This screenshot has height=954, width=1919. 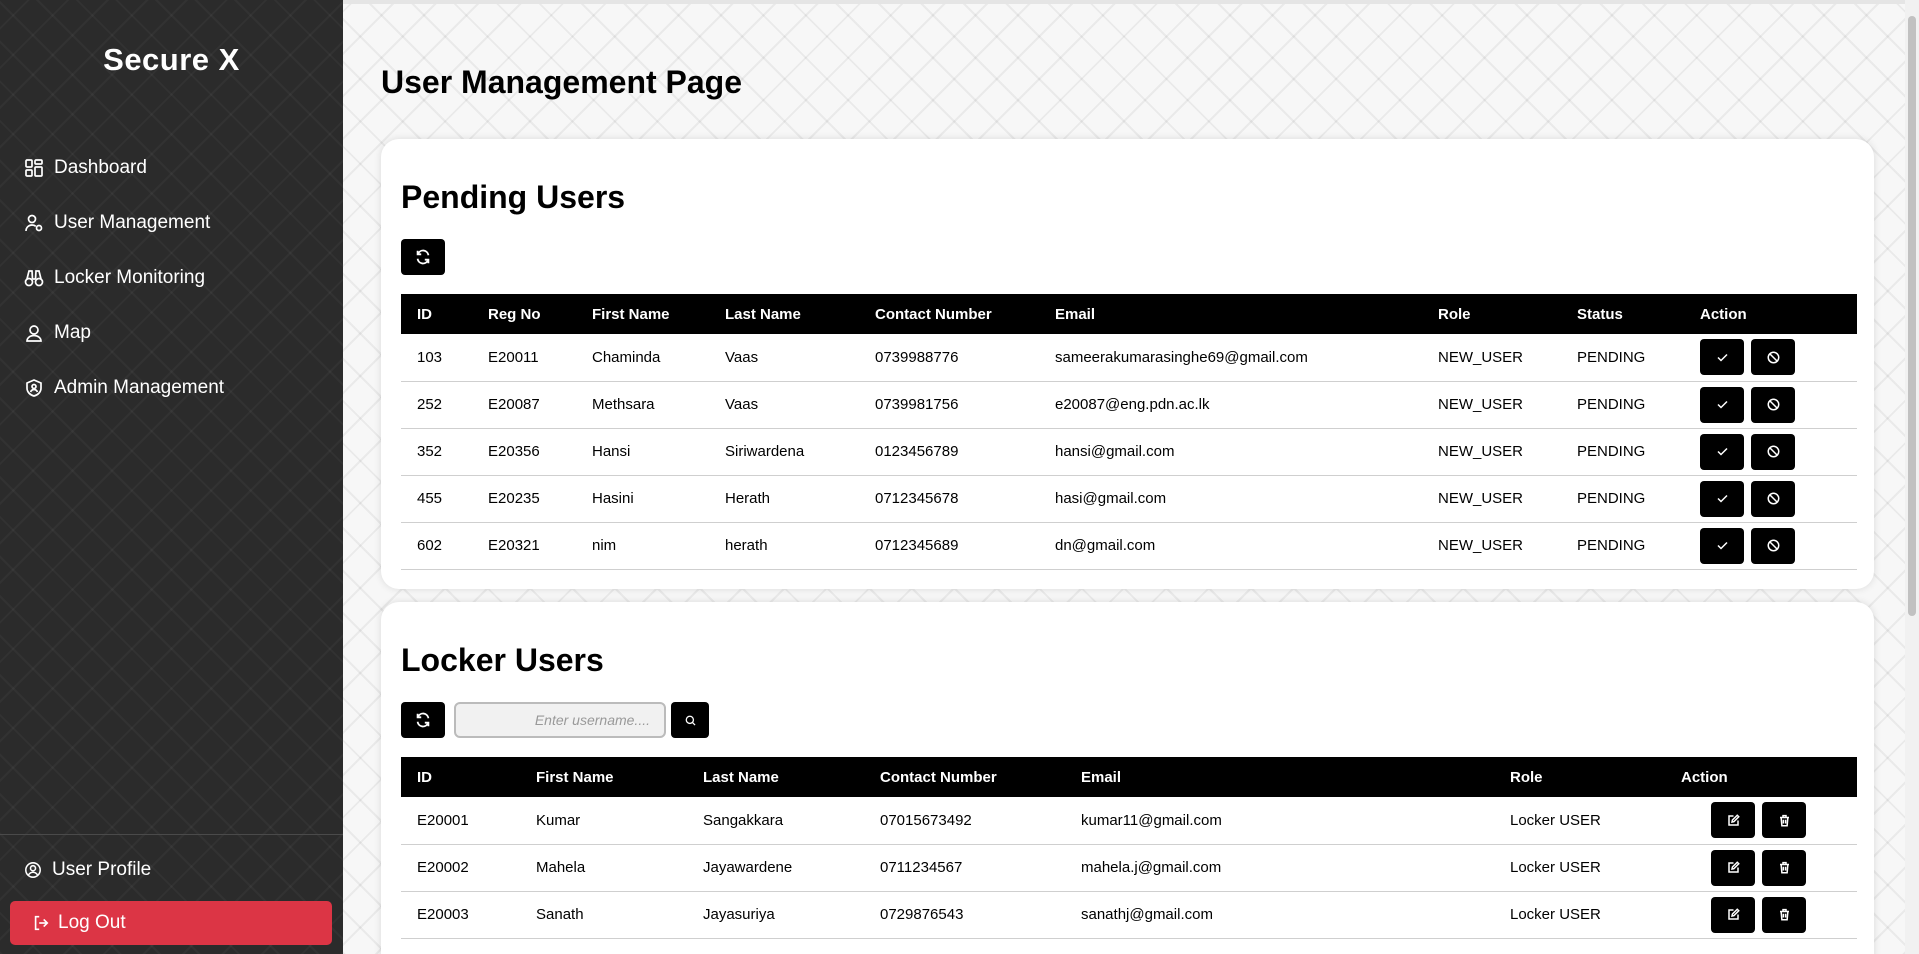 What do you see at coordinates (642, 405) in the screenshot?
I see `cell-first-name: Methsara` at bounding box center [642, 405].